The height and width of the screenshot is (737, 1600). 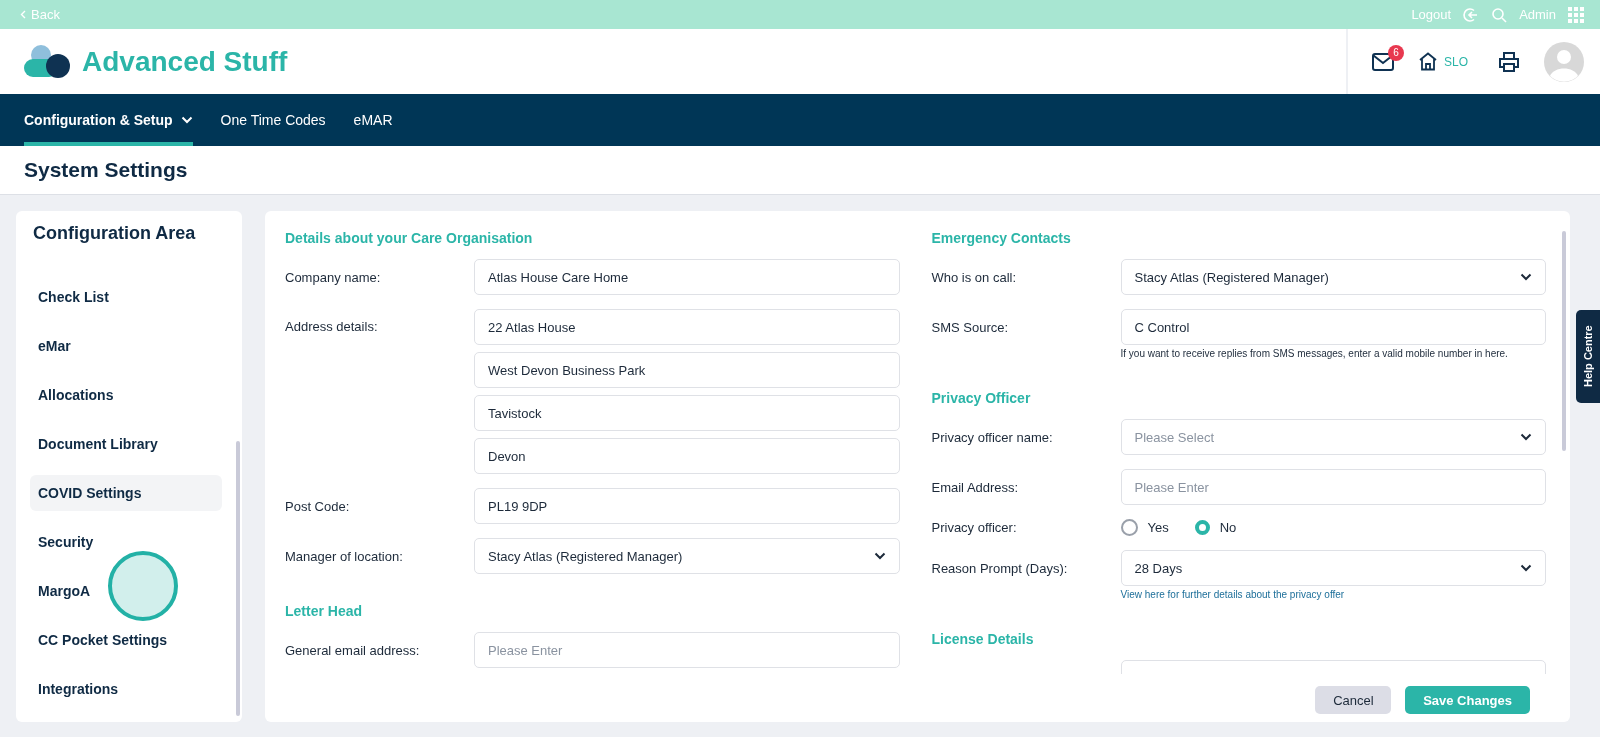 I want to click on section-heading: Letter Head, so click(x=324, y=611).